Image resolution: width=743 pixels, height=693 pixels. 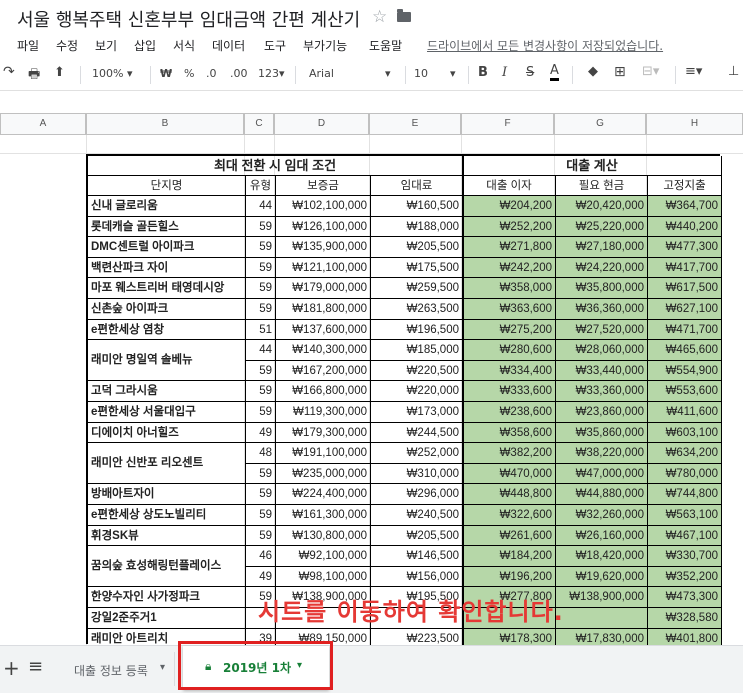 What do you see at coordinates (167, 597) in the screenshot?
I see `table-cell-name: 한양수자인 사가정파크` at bounding box center [167, 597].